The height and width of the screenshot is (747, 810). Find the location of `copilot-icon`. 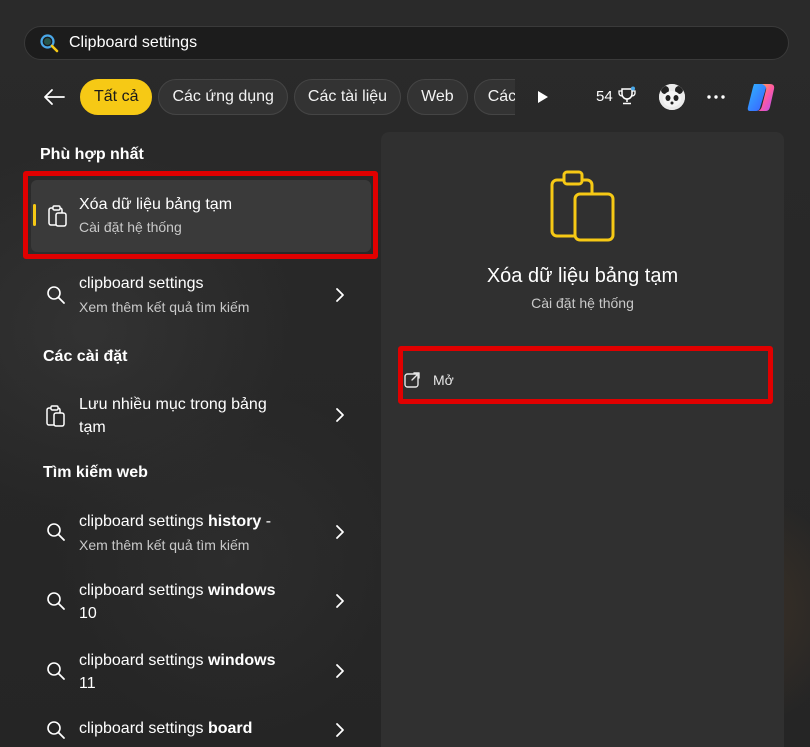

copilot-icon is located at coordinates (761, 97).